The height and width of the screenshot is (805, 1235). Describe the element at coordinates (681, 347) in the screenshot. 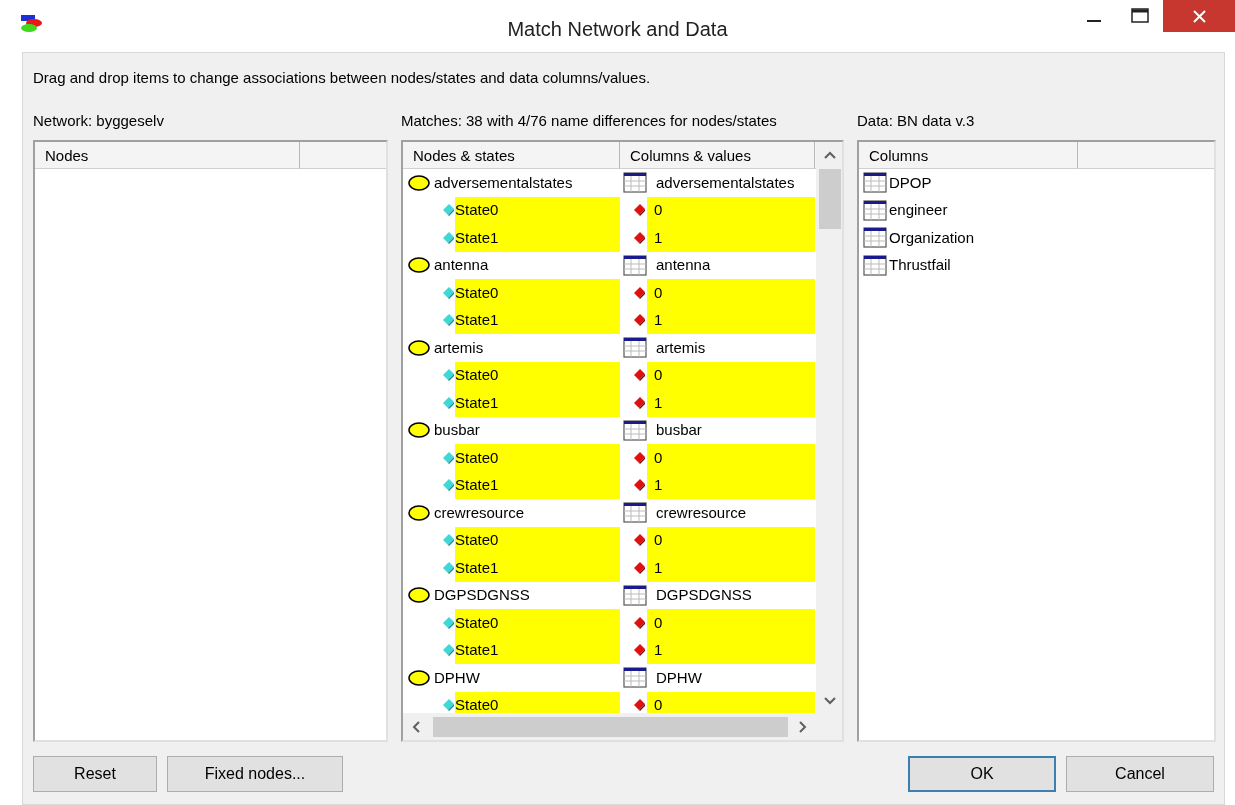

I see `column-name: artemis` at that location.